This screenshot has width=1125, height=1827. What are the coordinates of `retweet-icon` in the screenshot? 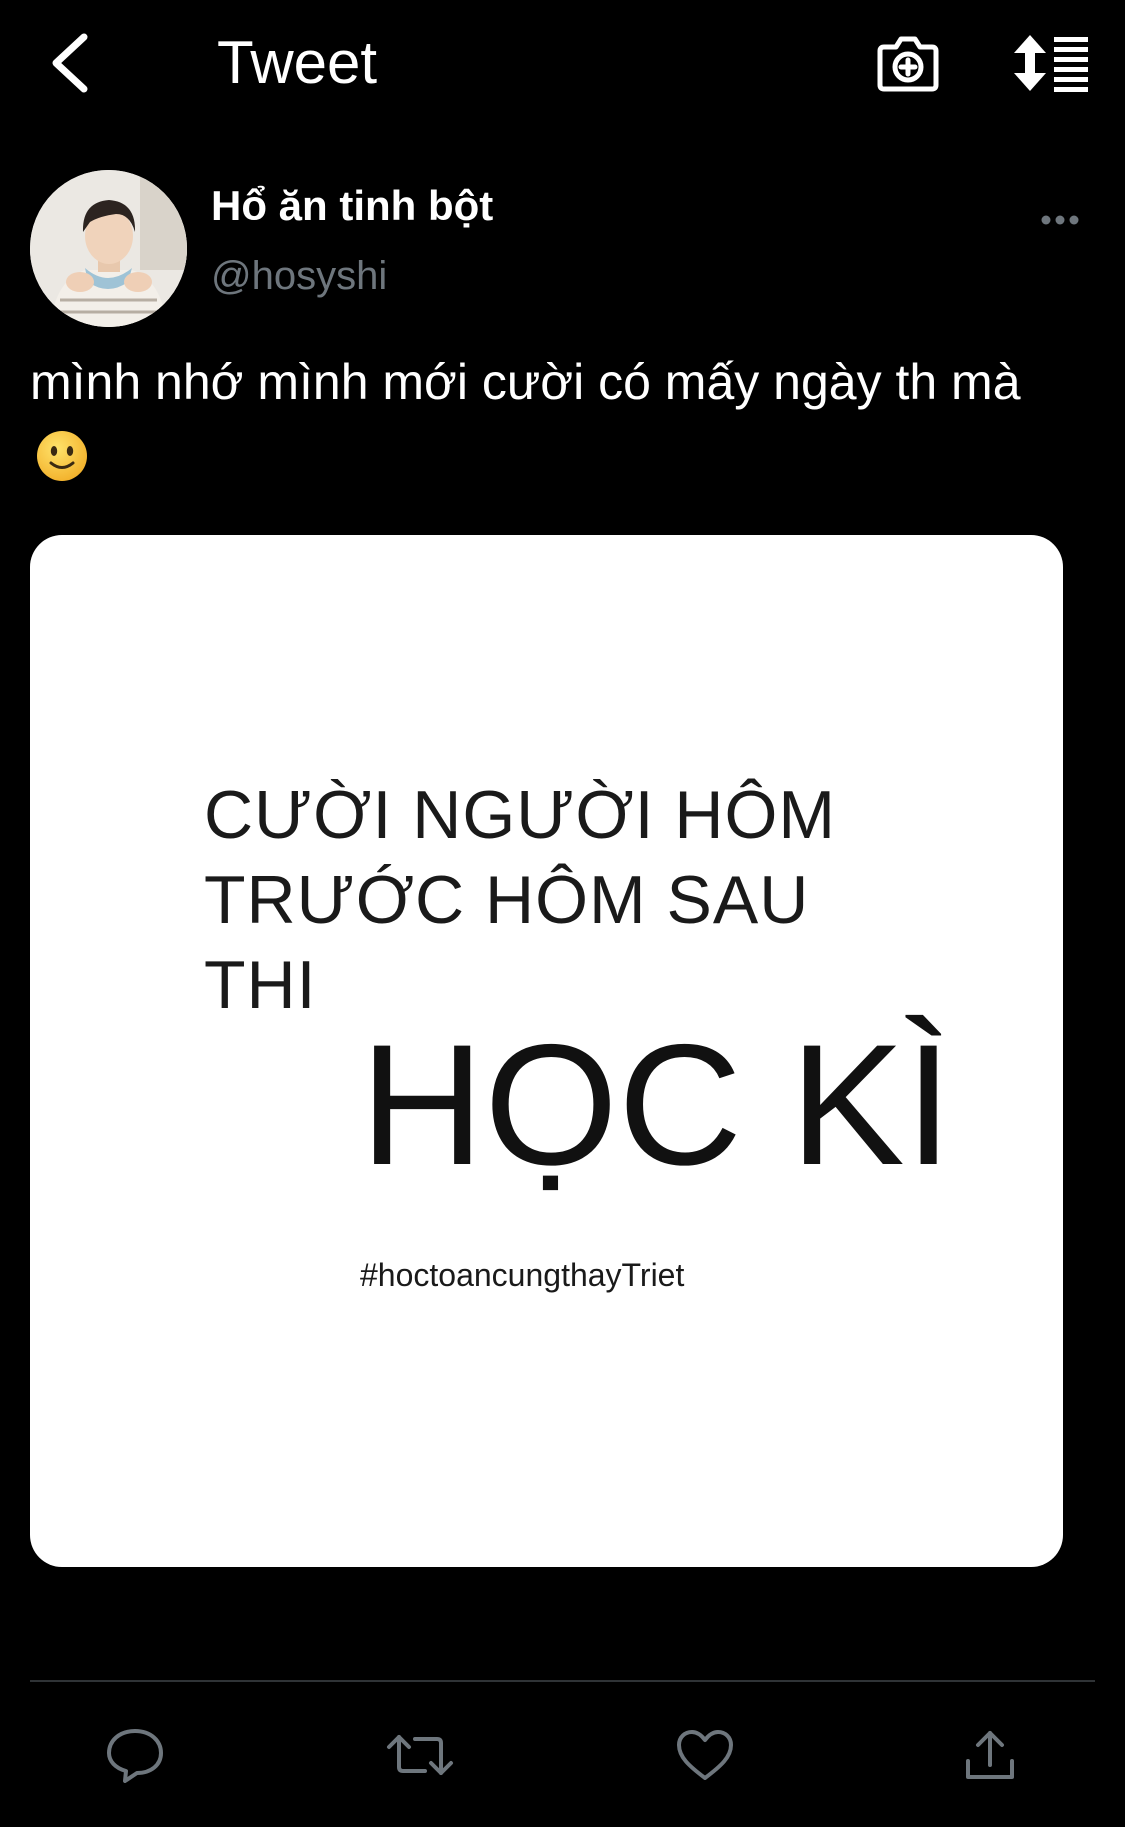 It's located at (420, 1755).